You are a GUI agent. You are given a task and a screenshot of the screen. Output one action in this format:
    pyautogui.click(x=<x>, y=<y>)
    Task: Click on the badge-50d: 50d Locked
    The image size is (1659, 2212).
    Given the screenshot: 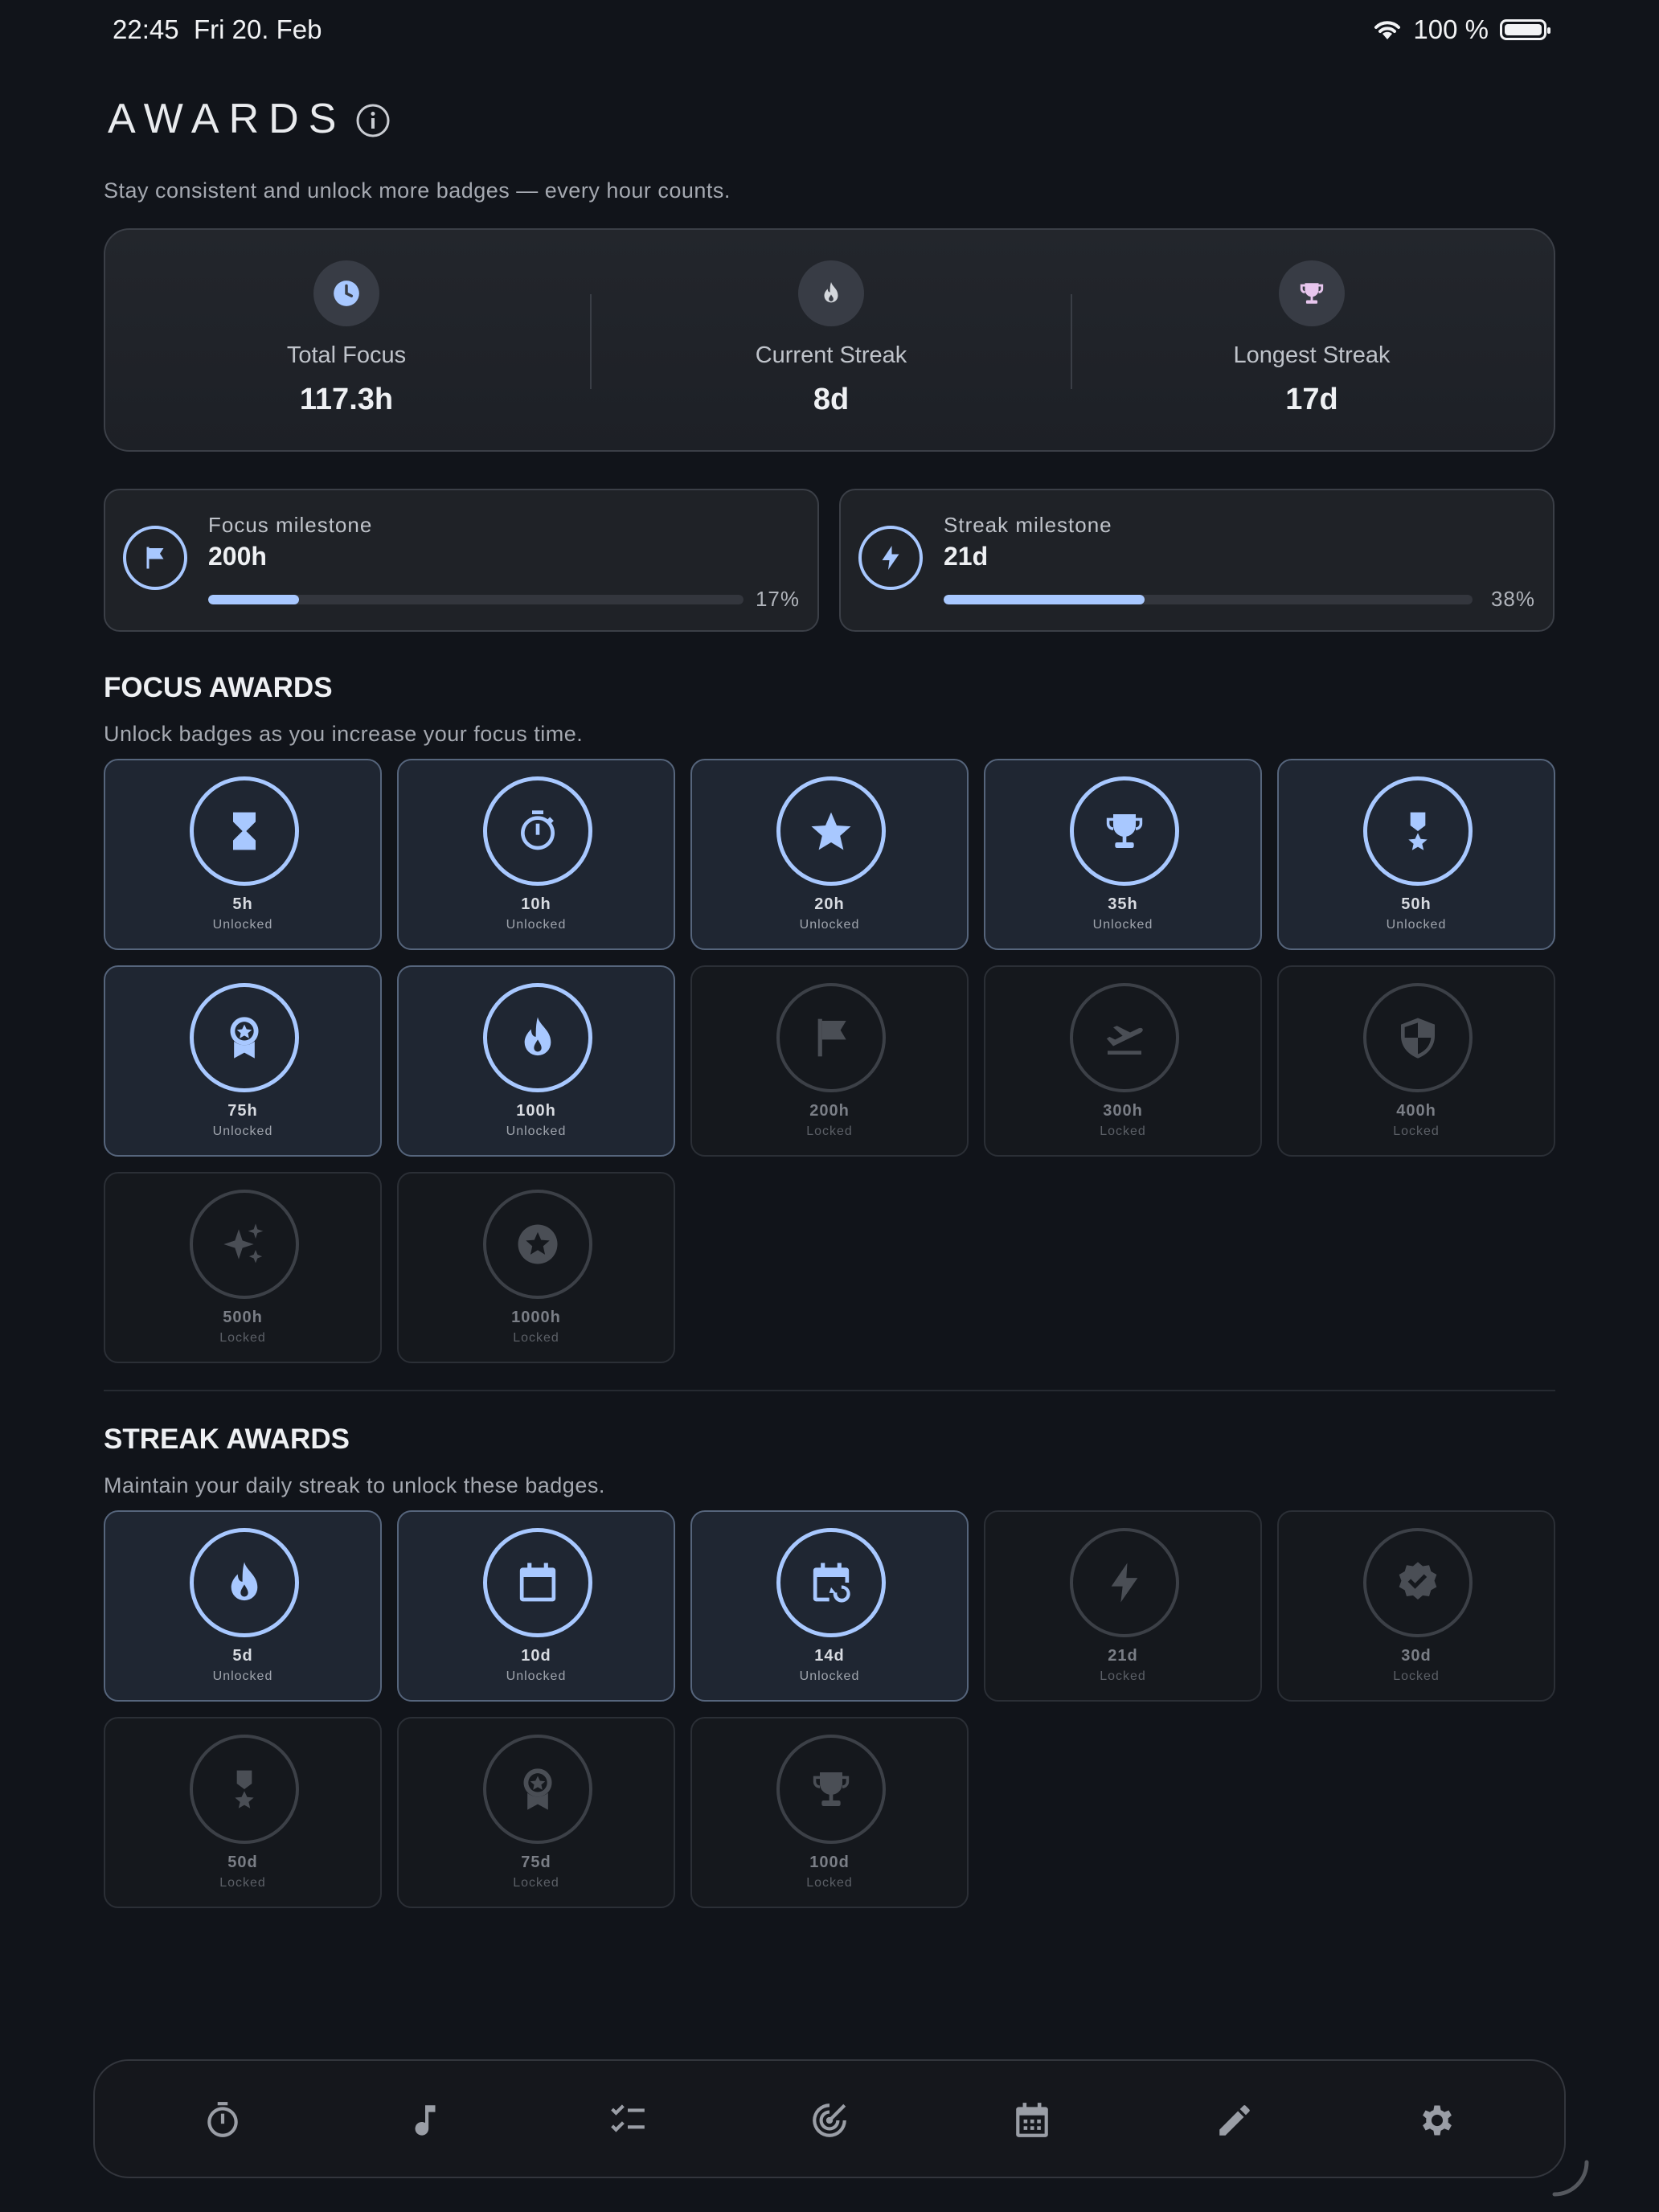 What is the action you would take?
    pyautogui.click(x=243, y=1812)
    